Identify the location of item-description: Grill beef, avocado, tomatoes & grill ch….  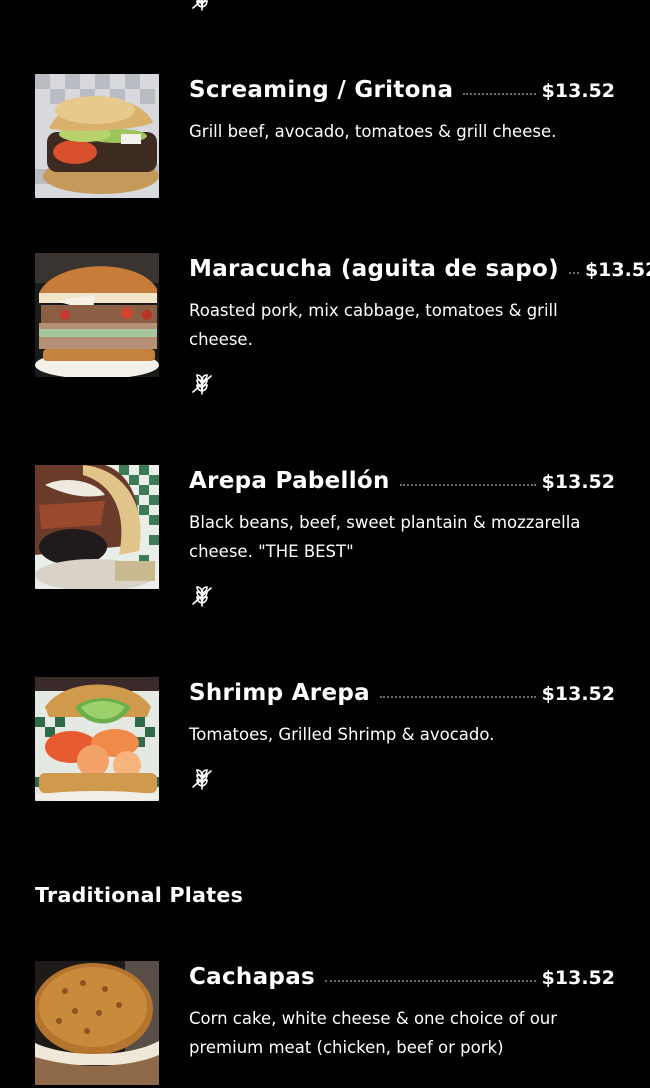
(373, 131).